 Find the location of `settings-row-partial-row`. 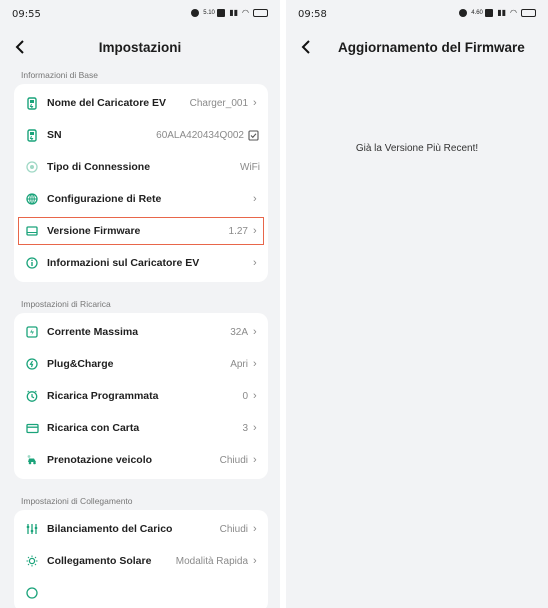

settings-row-partial-row is located at coordinates (141, 592).